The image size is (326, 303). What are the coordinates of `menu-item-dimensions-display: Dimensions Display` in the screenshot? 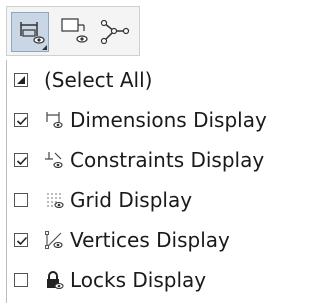 It's located at (167, 120).